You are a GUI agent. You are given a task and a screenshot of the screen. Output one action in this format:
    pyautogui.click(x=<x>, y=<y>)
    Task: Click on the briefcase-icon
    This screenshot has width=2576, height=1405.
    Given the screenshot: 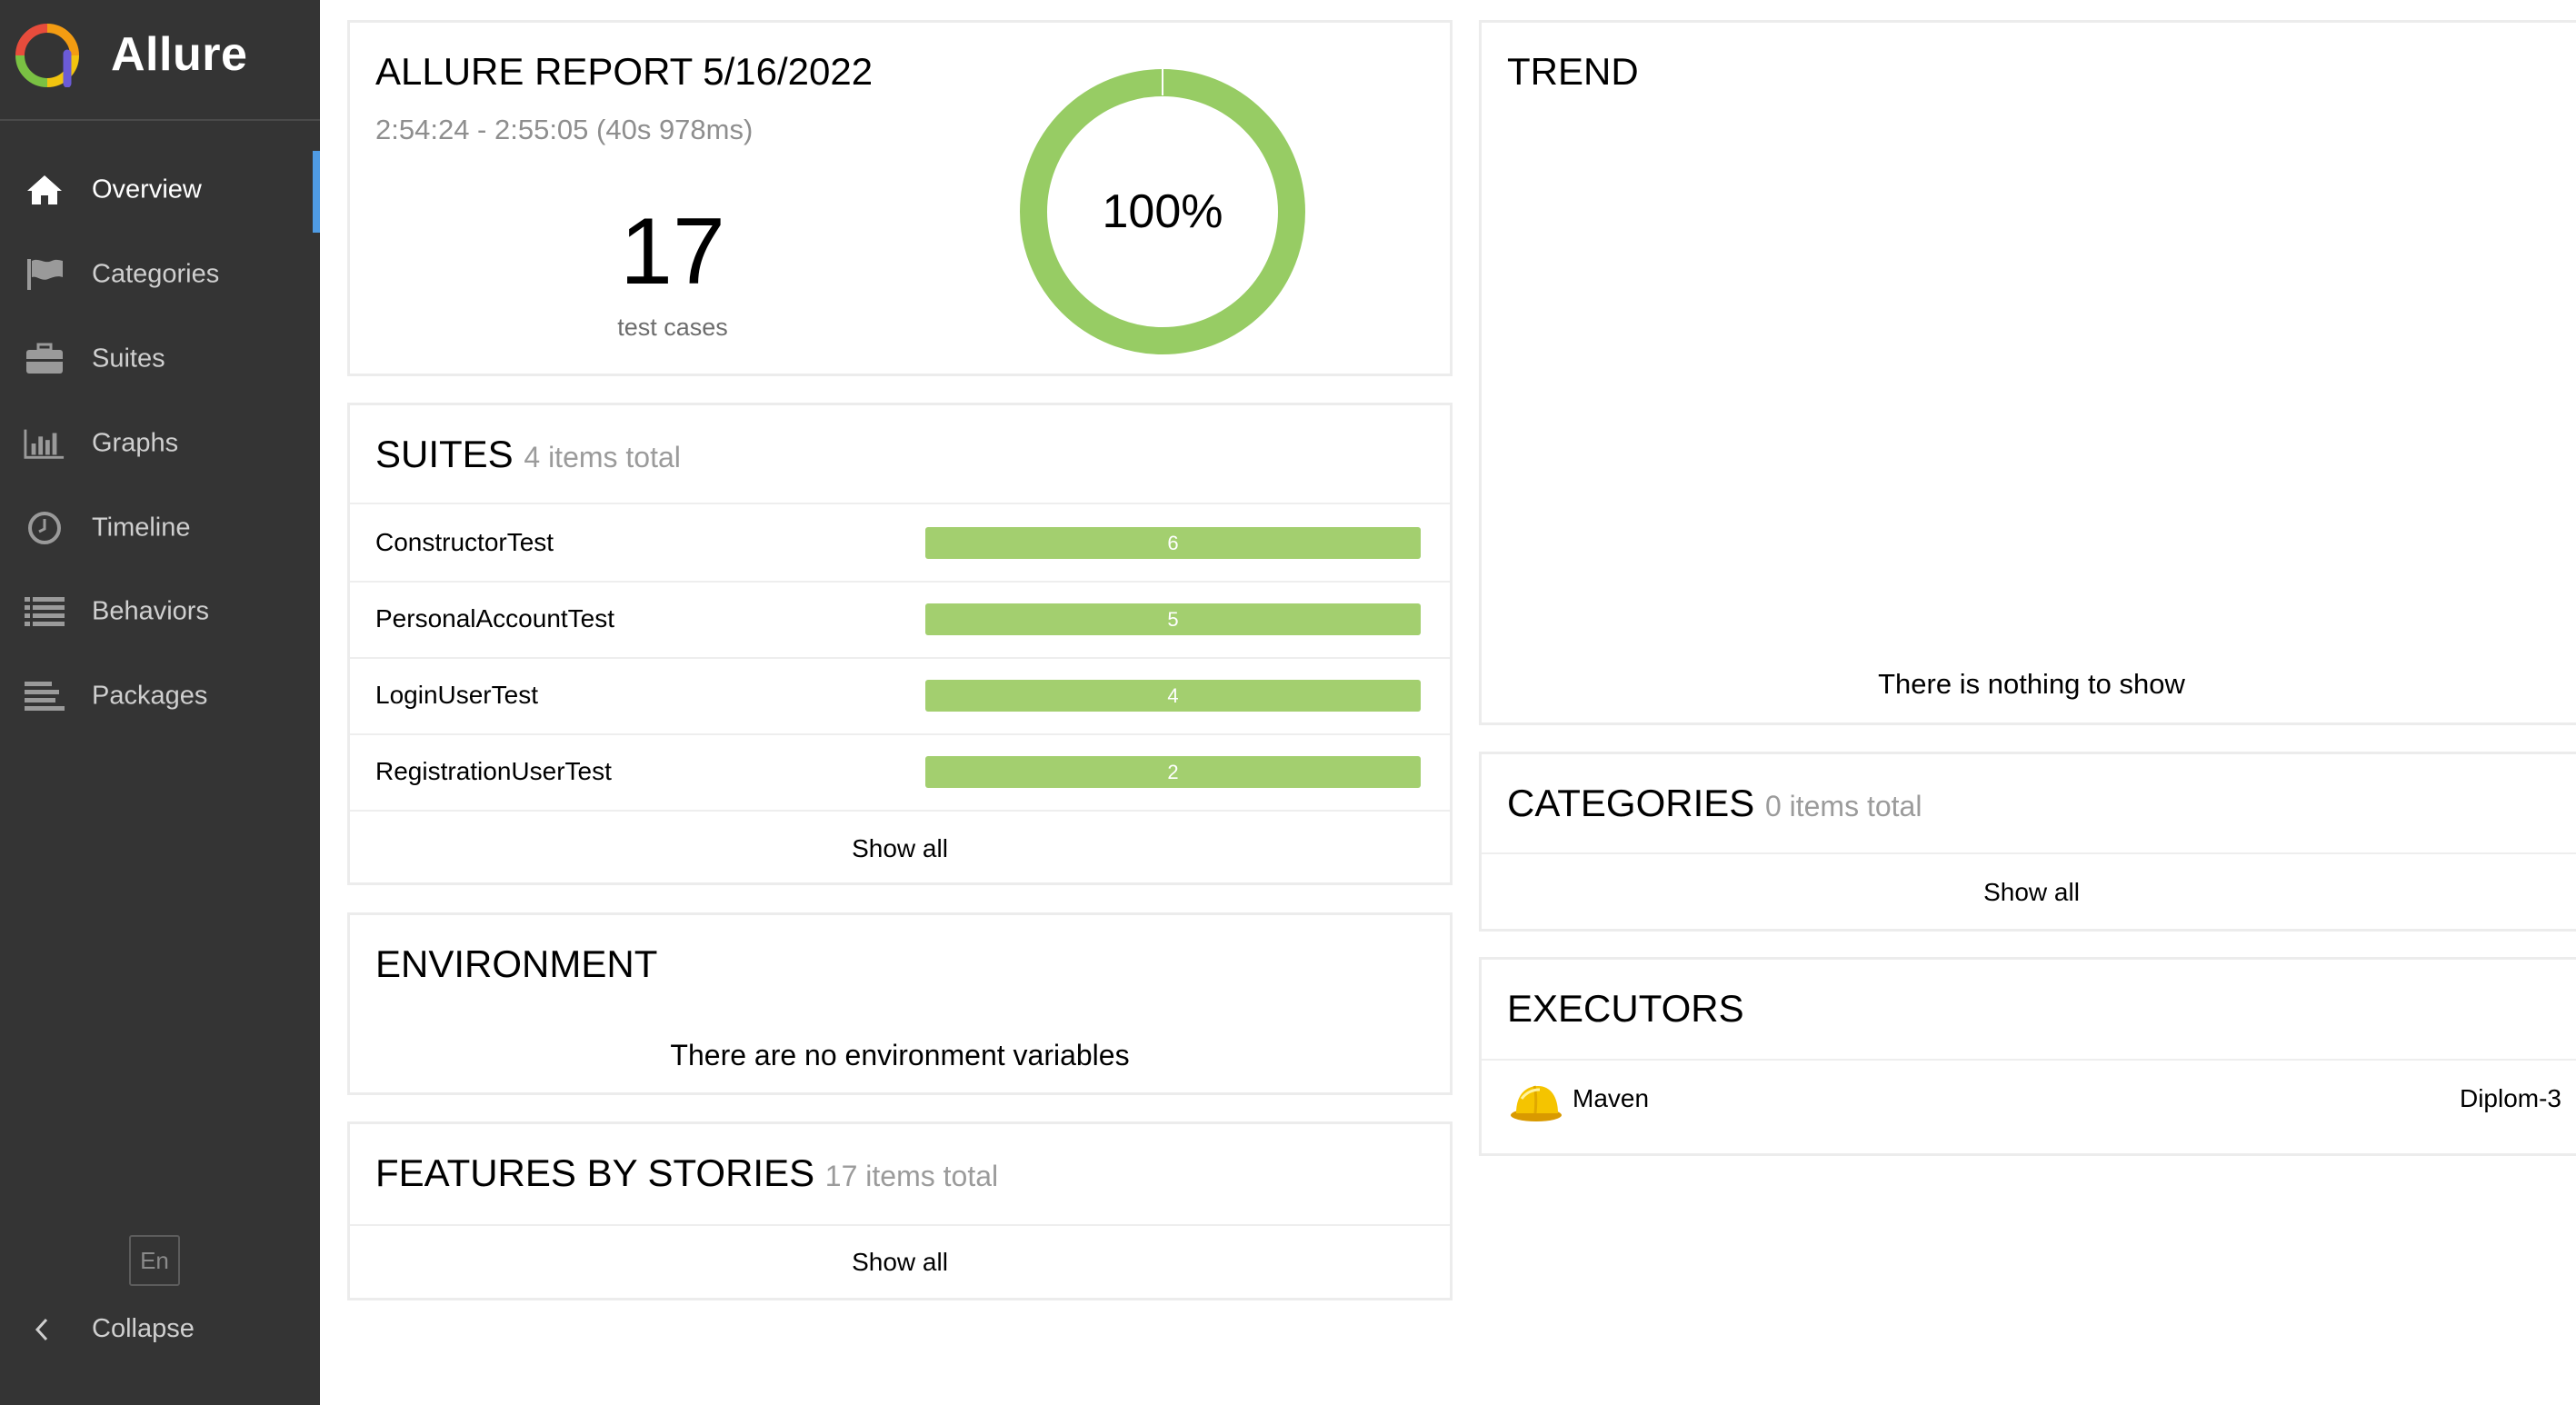 What is the action you would take?
    pyautogui.click(x=44, y=359)
    